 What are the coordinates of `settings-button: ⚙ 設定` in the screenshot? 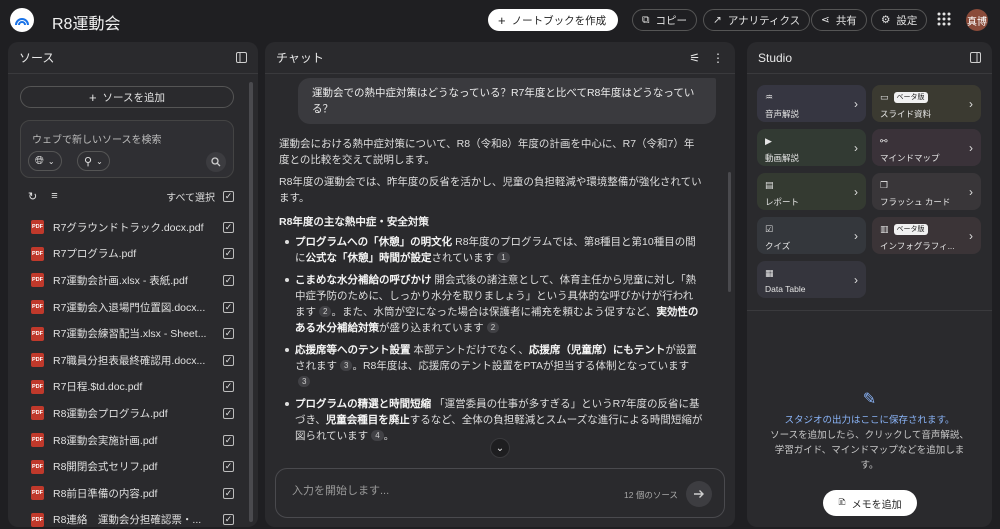 It's located at (899, 20).